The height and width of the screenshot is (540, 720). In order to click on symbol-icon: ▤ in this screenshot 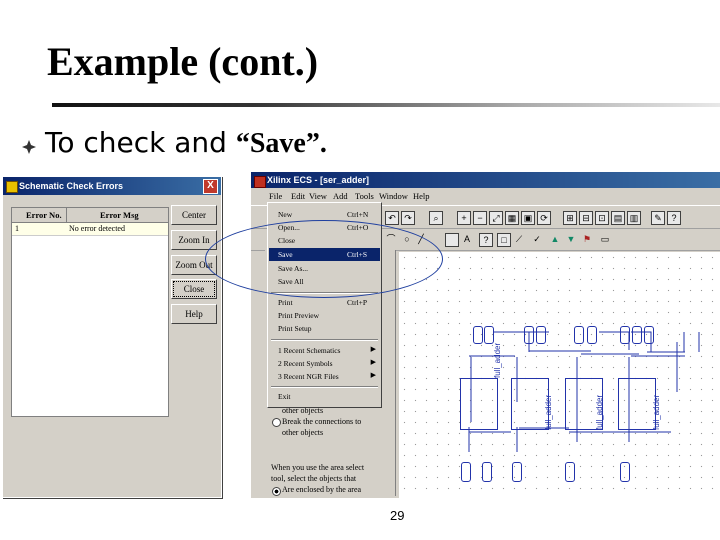, I will do `click(618, 218)`.